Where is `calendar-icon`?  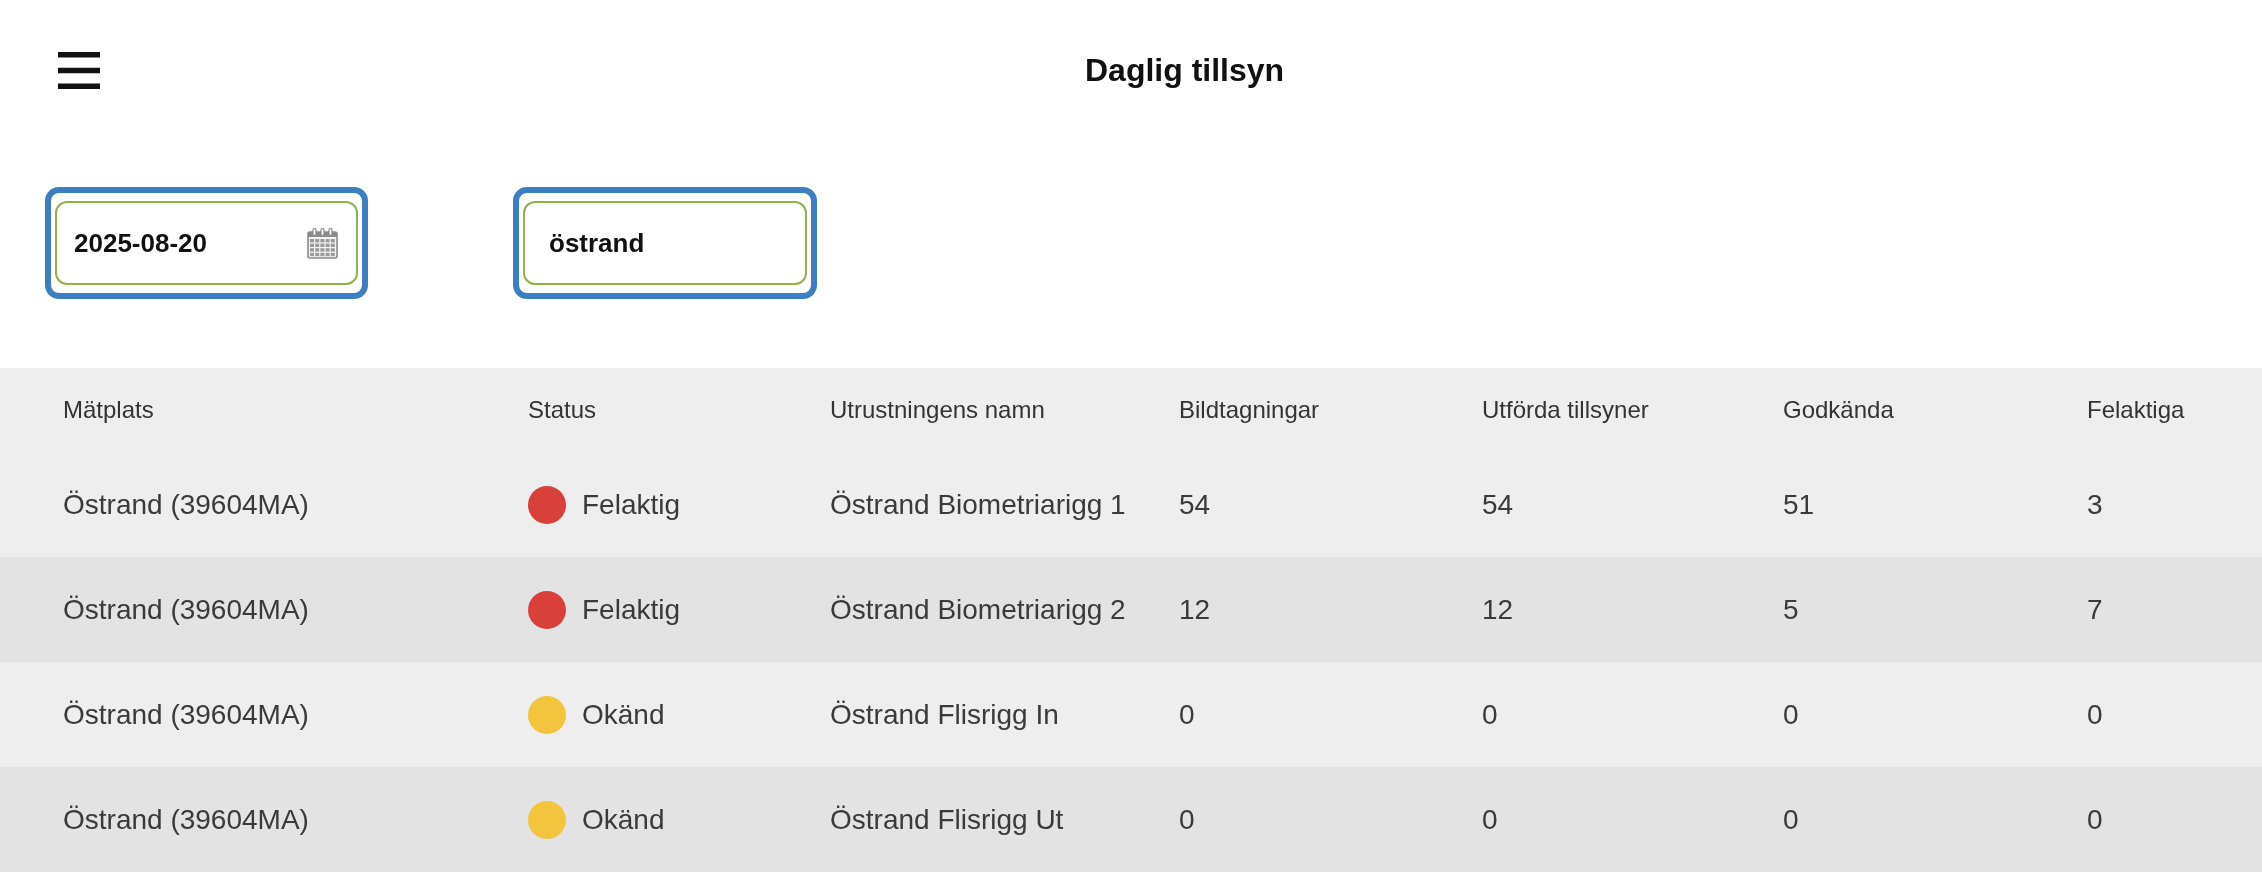 calendar-icon is located at coordinates (322, 243).